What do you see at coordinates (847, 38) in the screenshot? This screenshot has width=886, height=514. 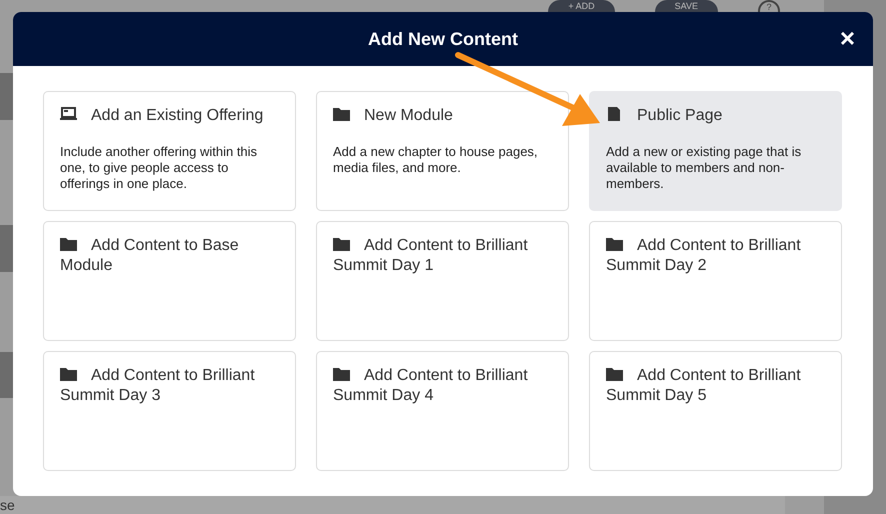 I see `close-button: ×` at bounding box center [847, 38].